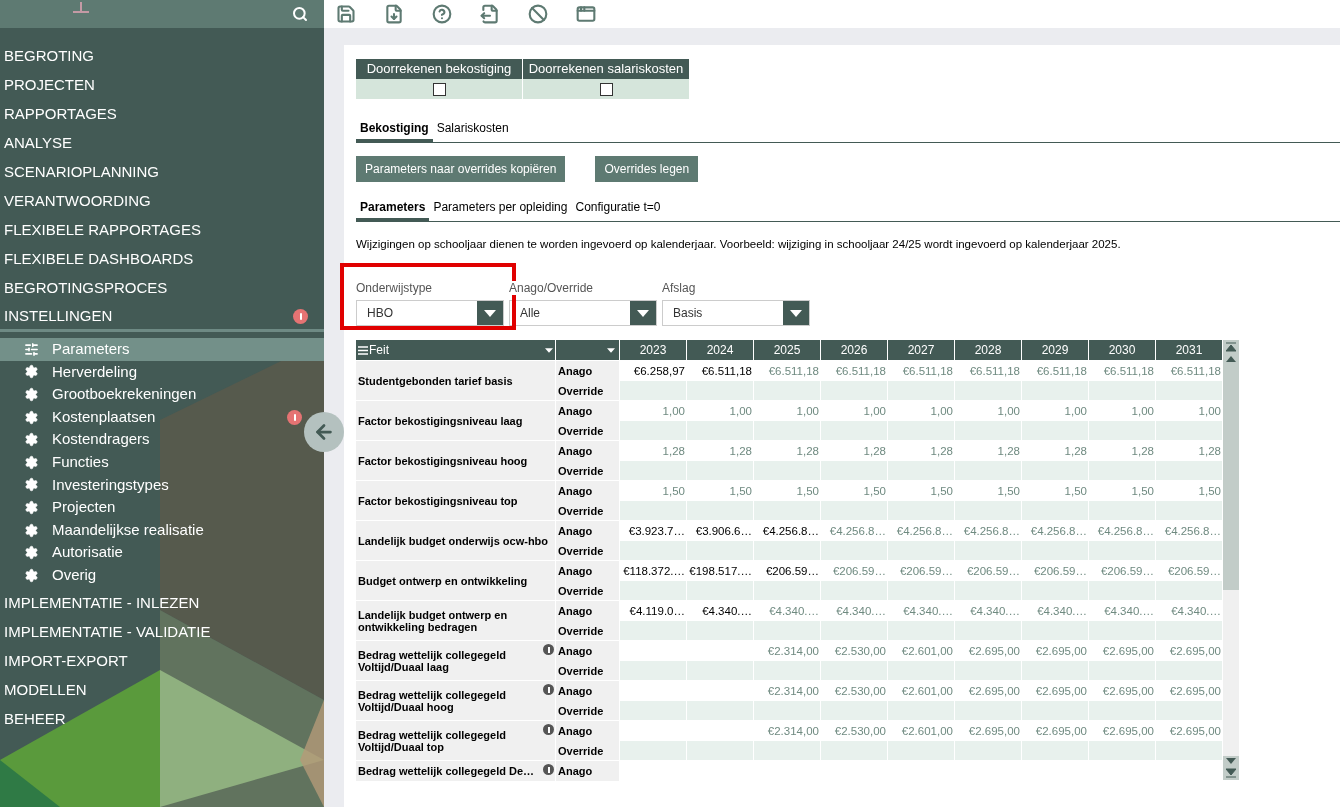 The image size is (1340, 807). Describe the element at coordinates (152, 485) in the screenshot. I see `submenu-item: Investeringstypes` at that location.